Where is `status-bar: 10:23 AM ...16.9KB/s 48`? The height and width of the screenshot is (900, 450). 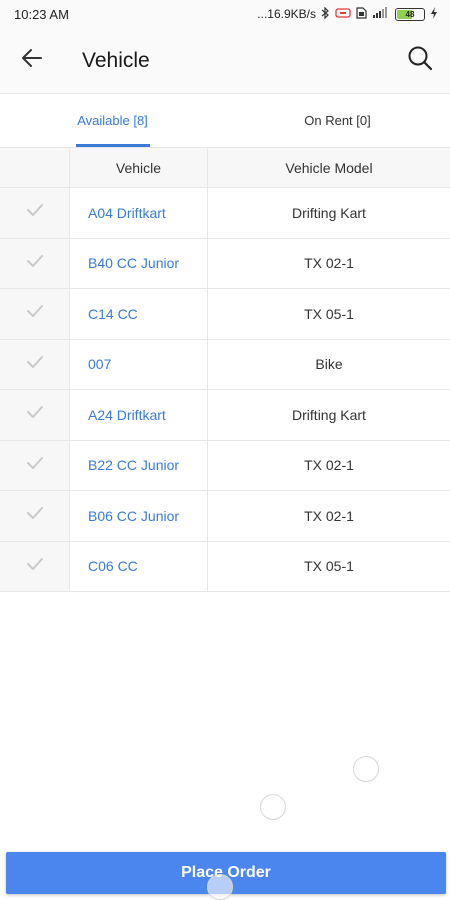
status-bar: 10:23 AM ...16.9KB/s 48 is located at coordinates (225, 14).